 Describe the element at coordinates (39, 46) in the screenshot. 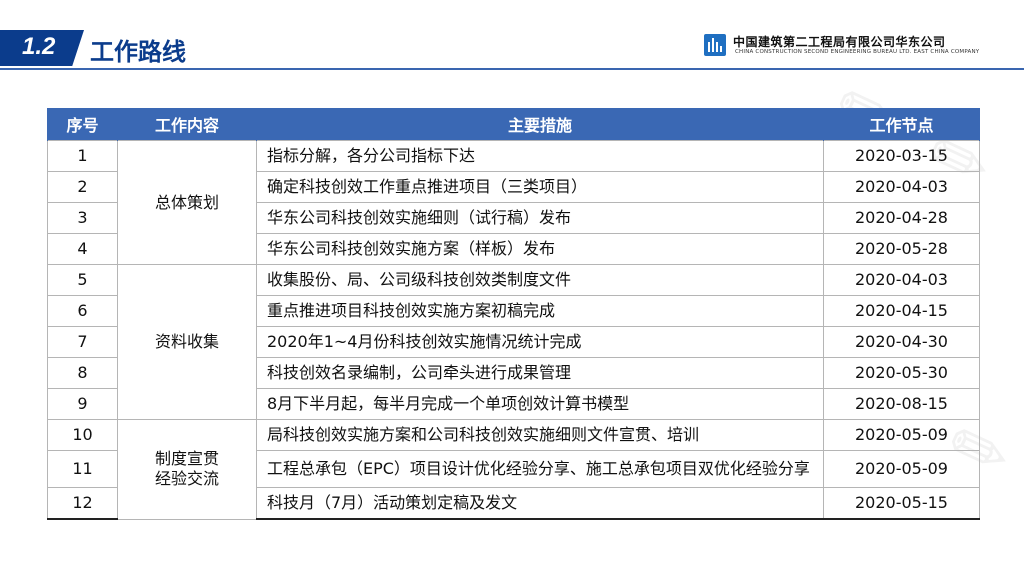

I see `section-number: 1.2` at that location.